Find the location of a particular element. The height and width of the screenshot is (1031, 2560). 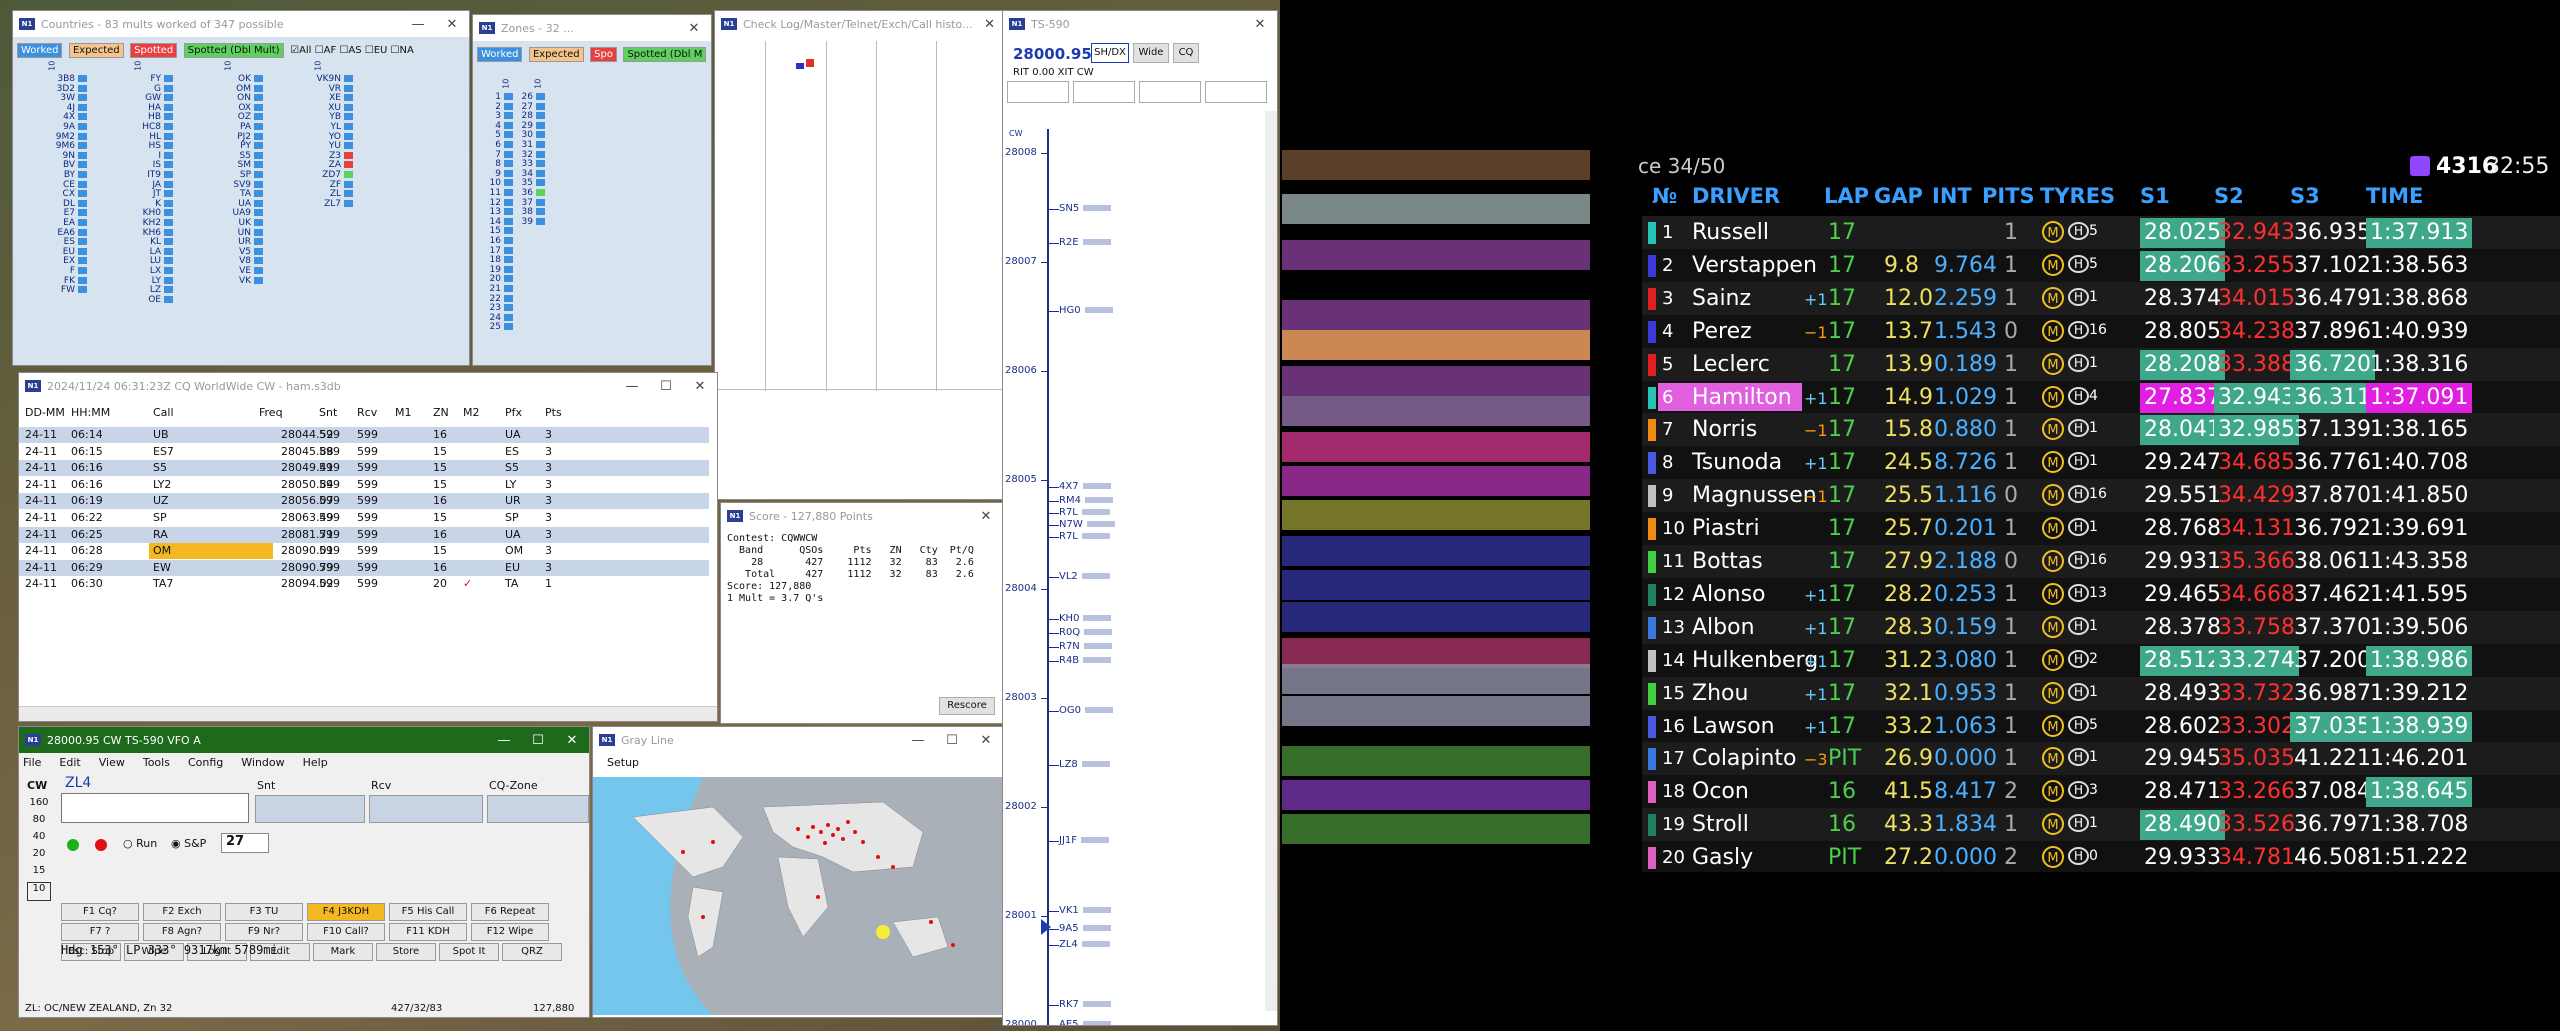

function-key-button: F7 ? is located at coordinates (100, 932).